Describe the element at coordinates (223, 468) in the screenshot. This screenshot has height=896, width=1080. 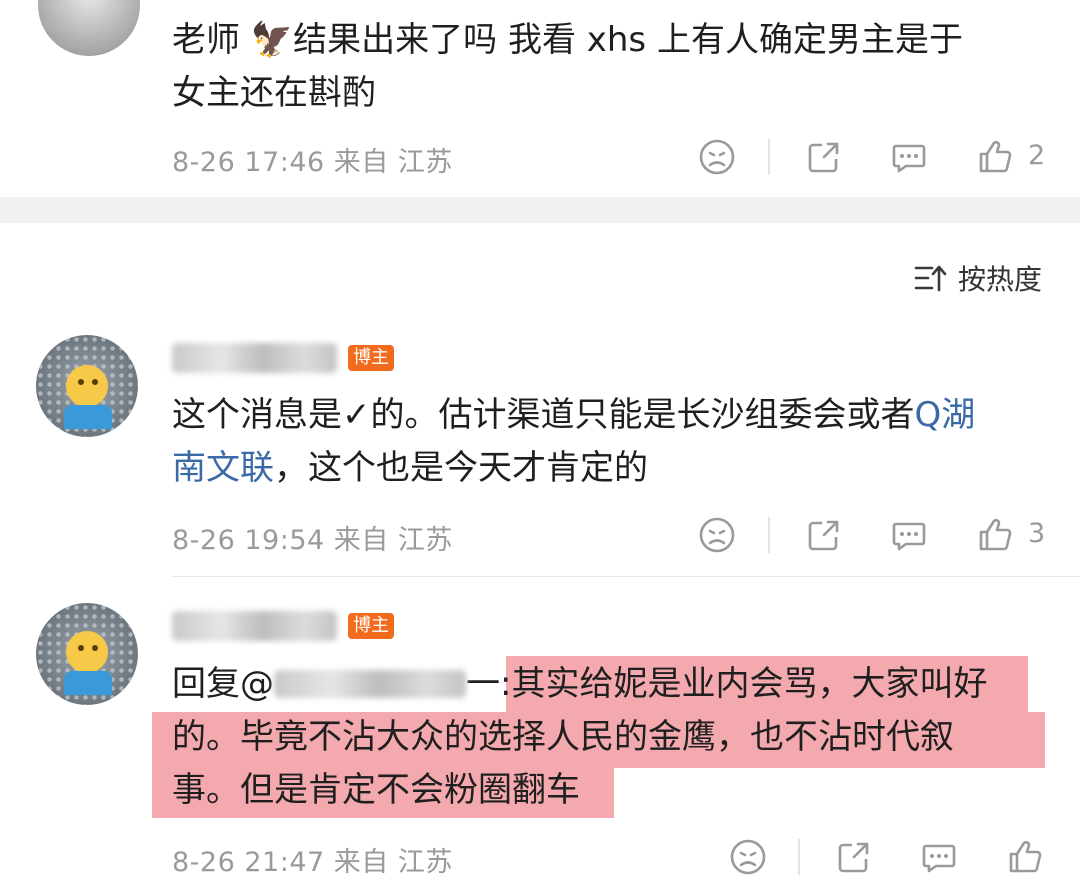
I see `topic-link: 南文联` at that location.